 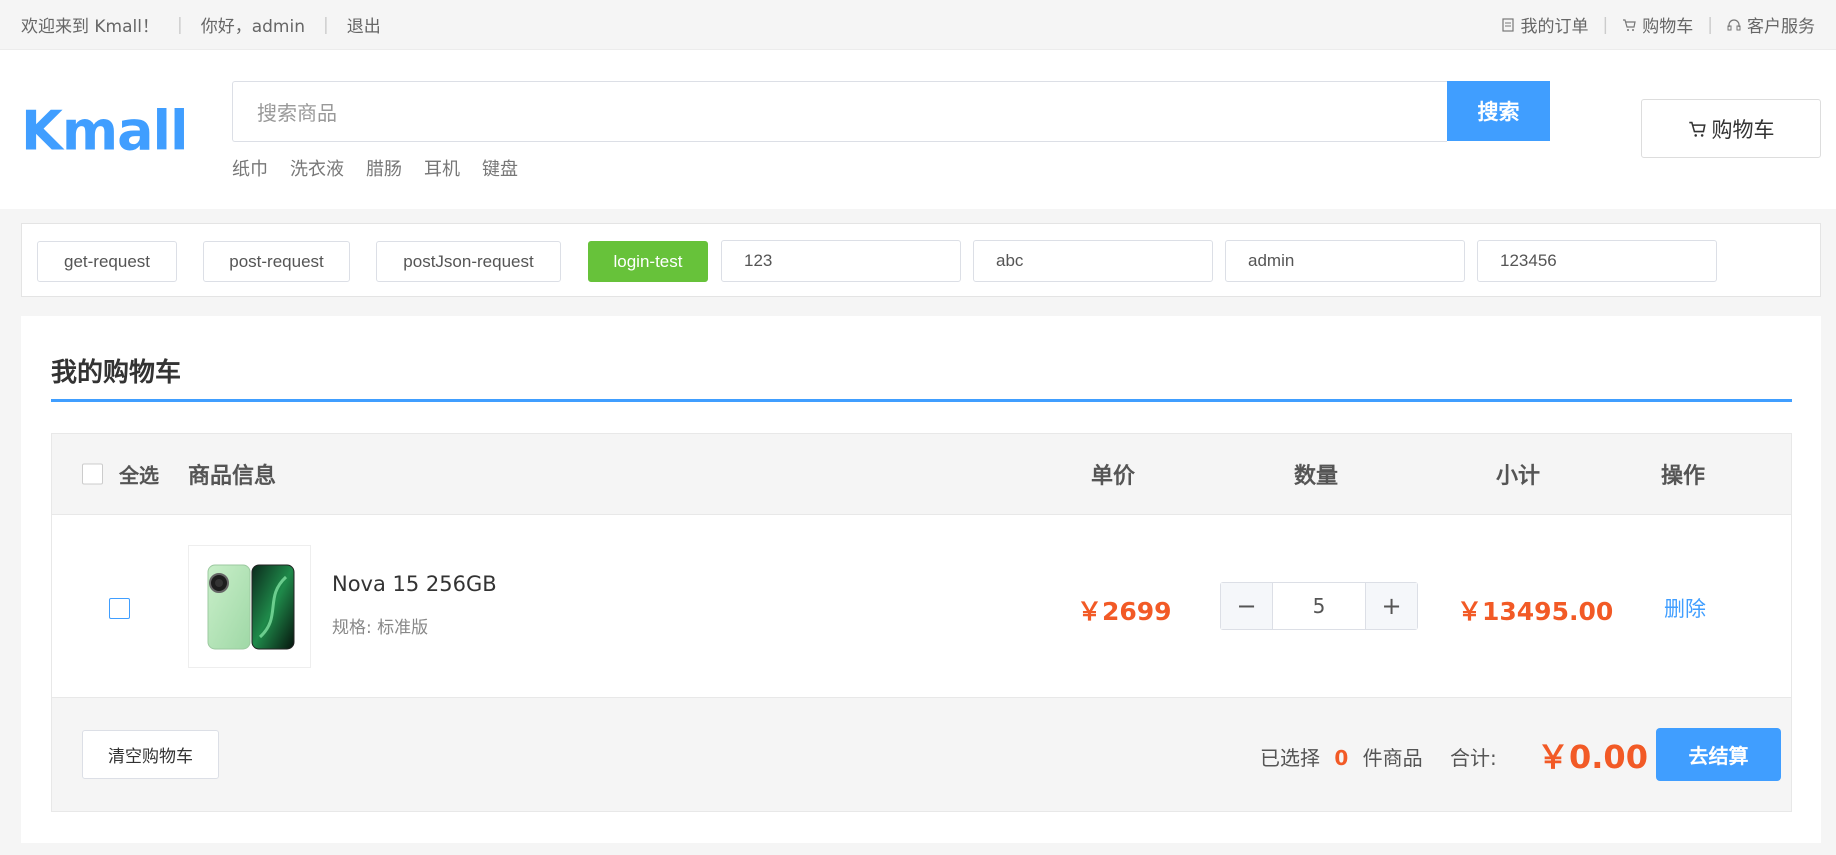 I want to click on page-title: 我的购物车, so click(x=116, y=373).